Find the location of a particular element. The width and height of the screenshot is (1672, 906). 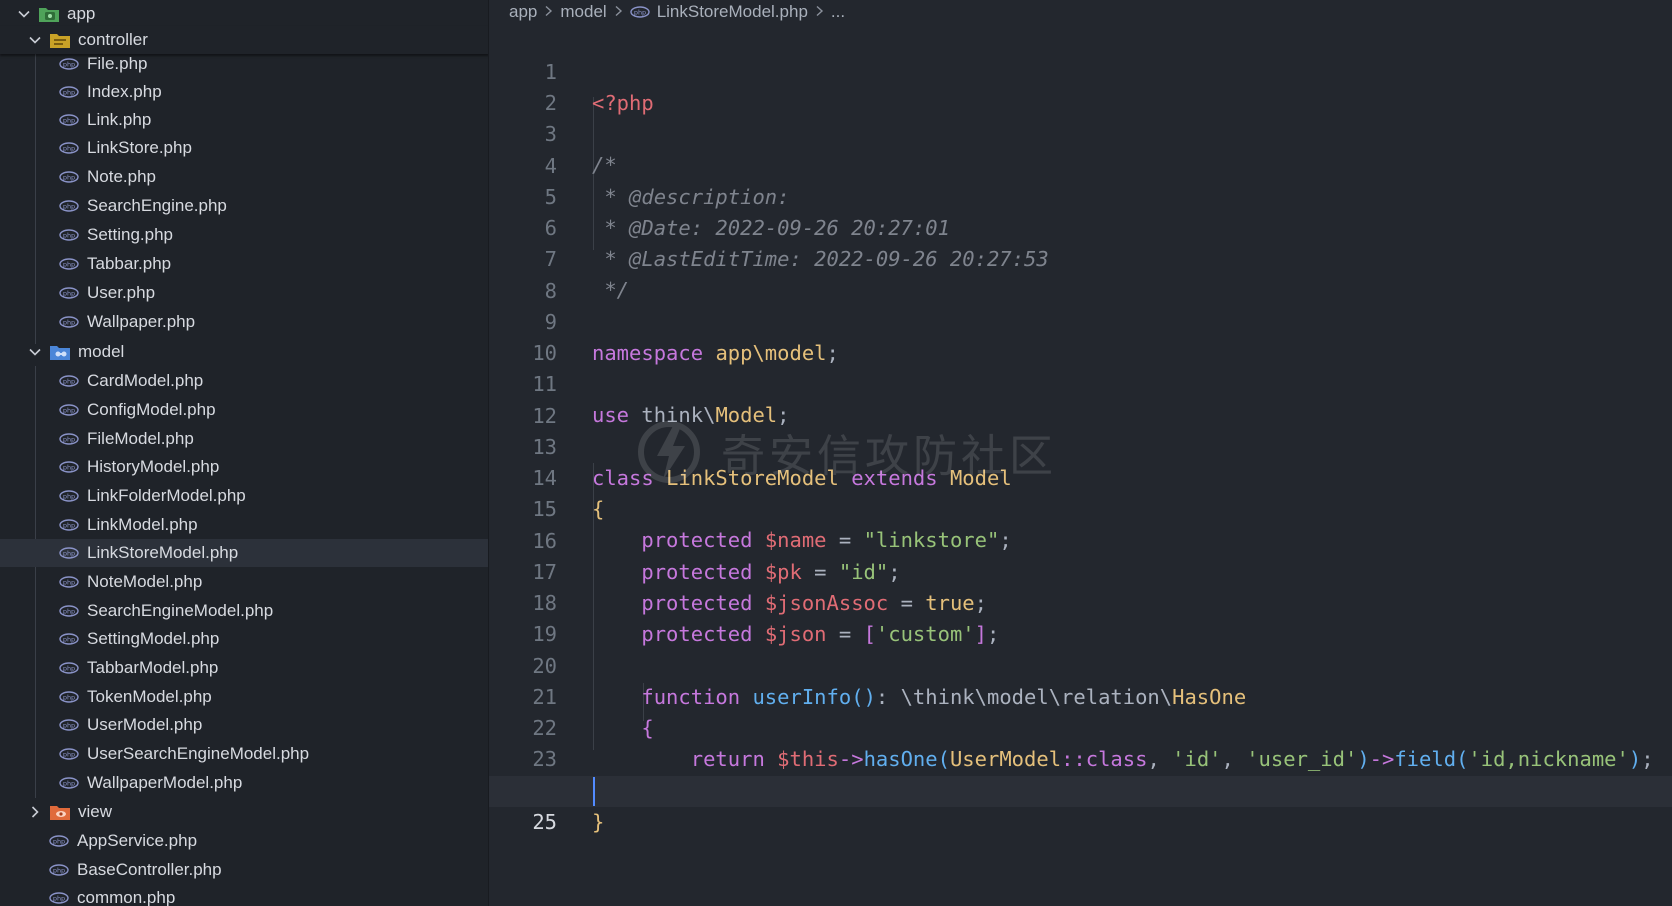

folder-controller-label: controller is located at coordinates (113, 39).